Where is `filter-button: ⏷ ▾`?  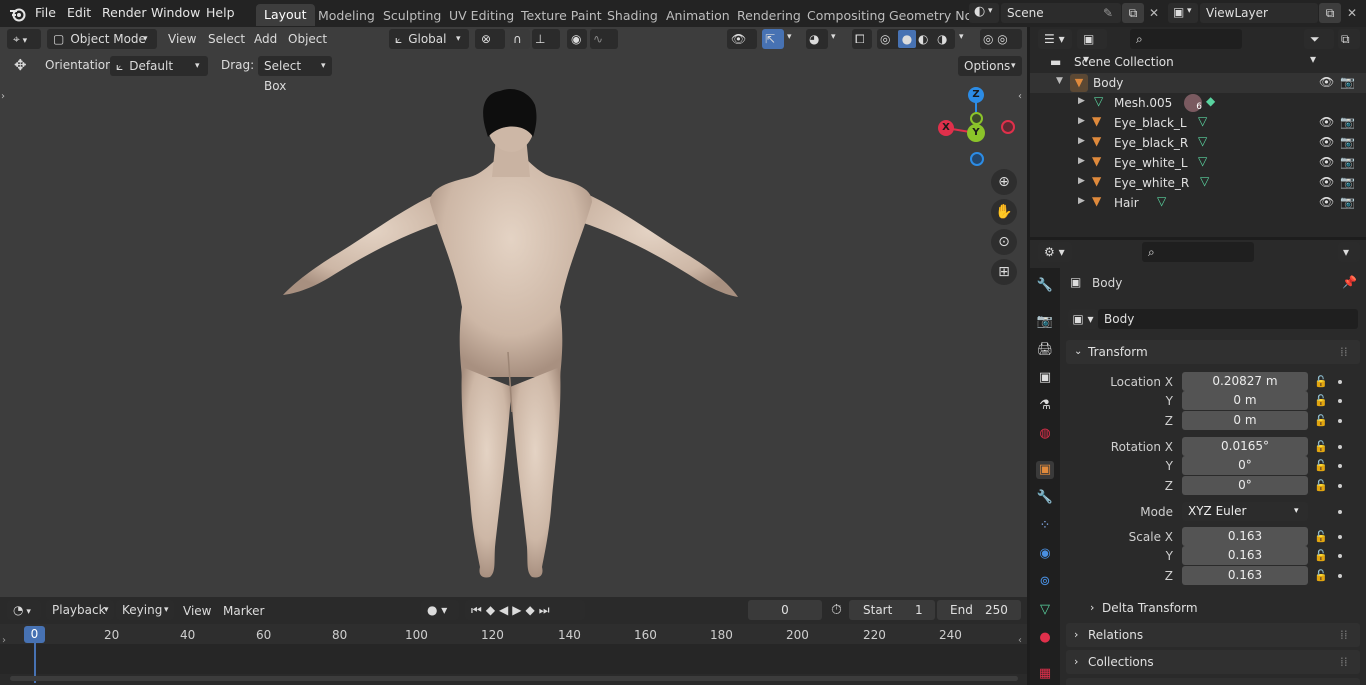
filter-button: ⏷ ▾ is located at coordinates (1319, 47).